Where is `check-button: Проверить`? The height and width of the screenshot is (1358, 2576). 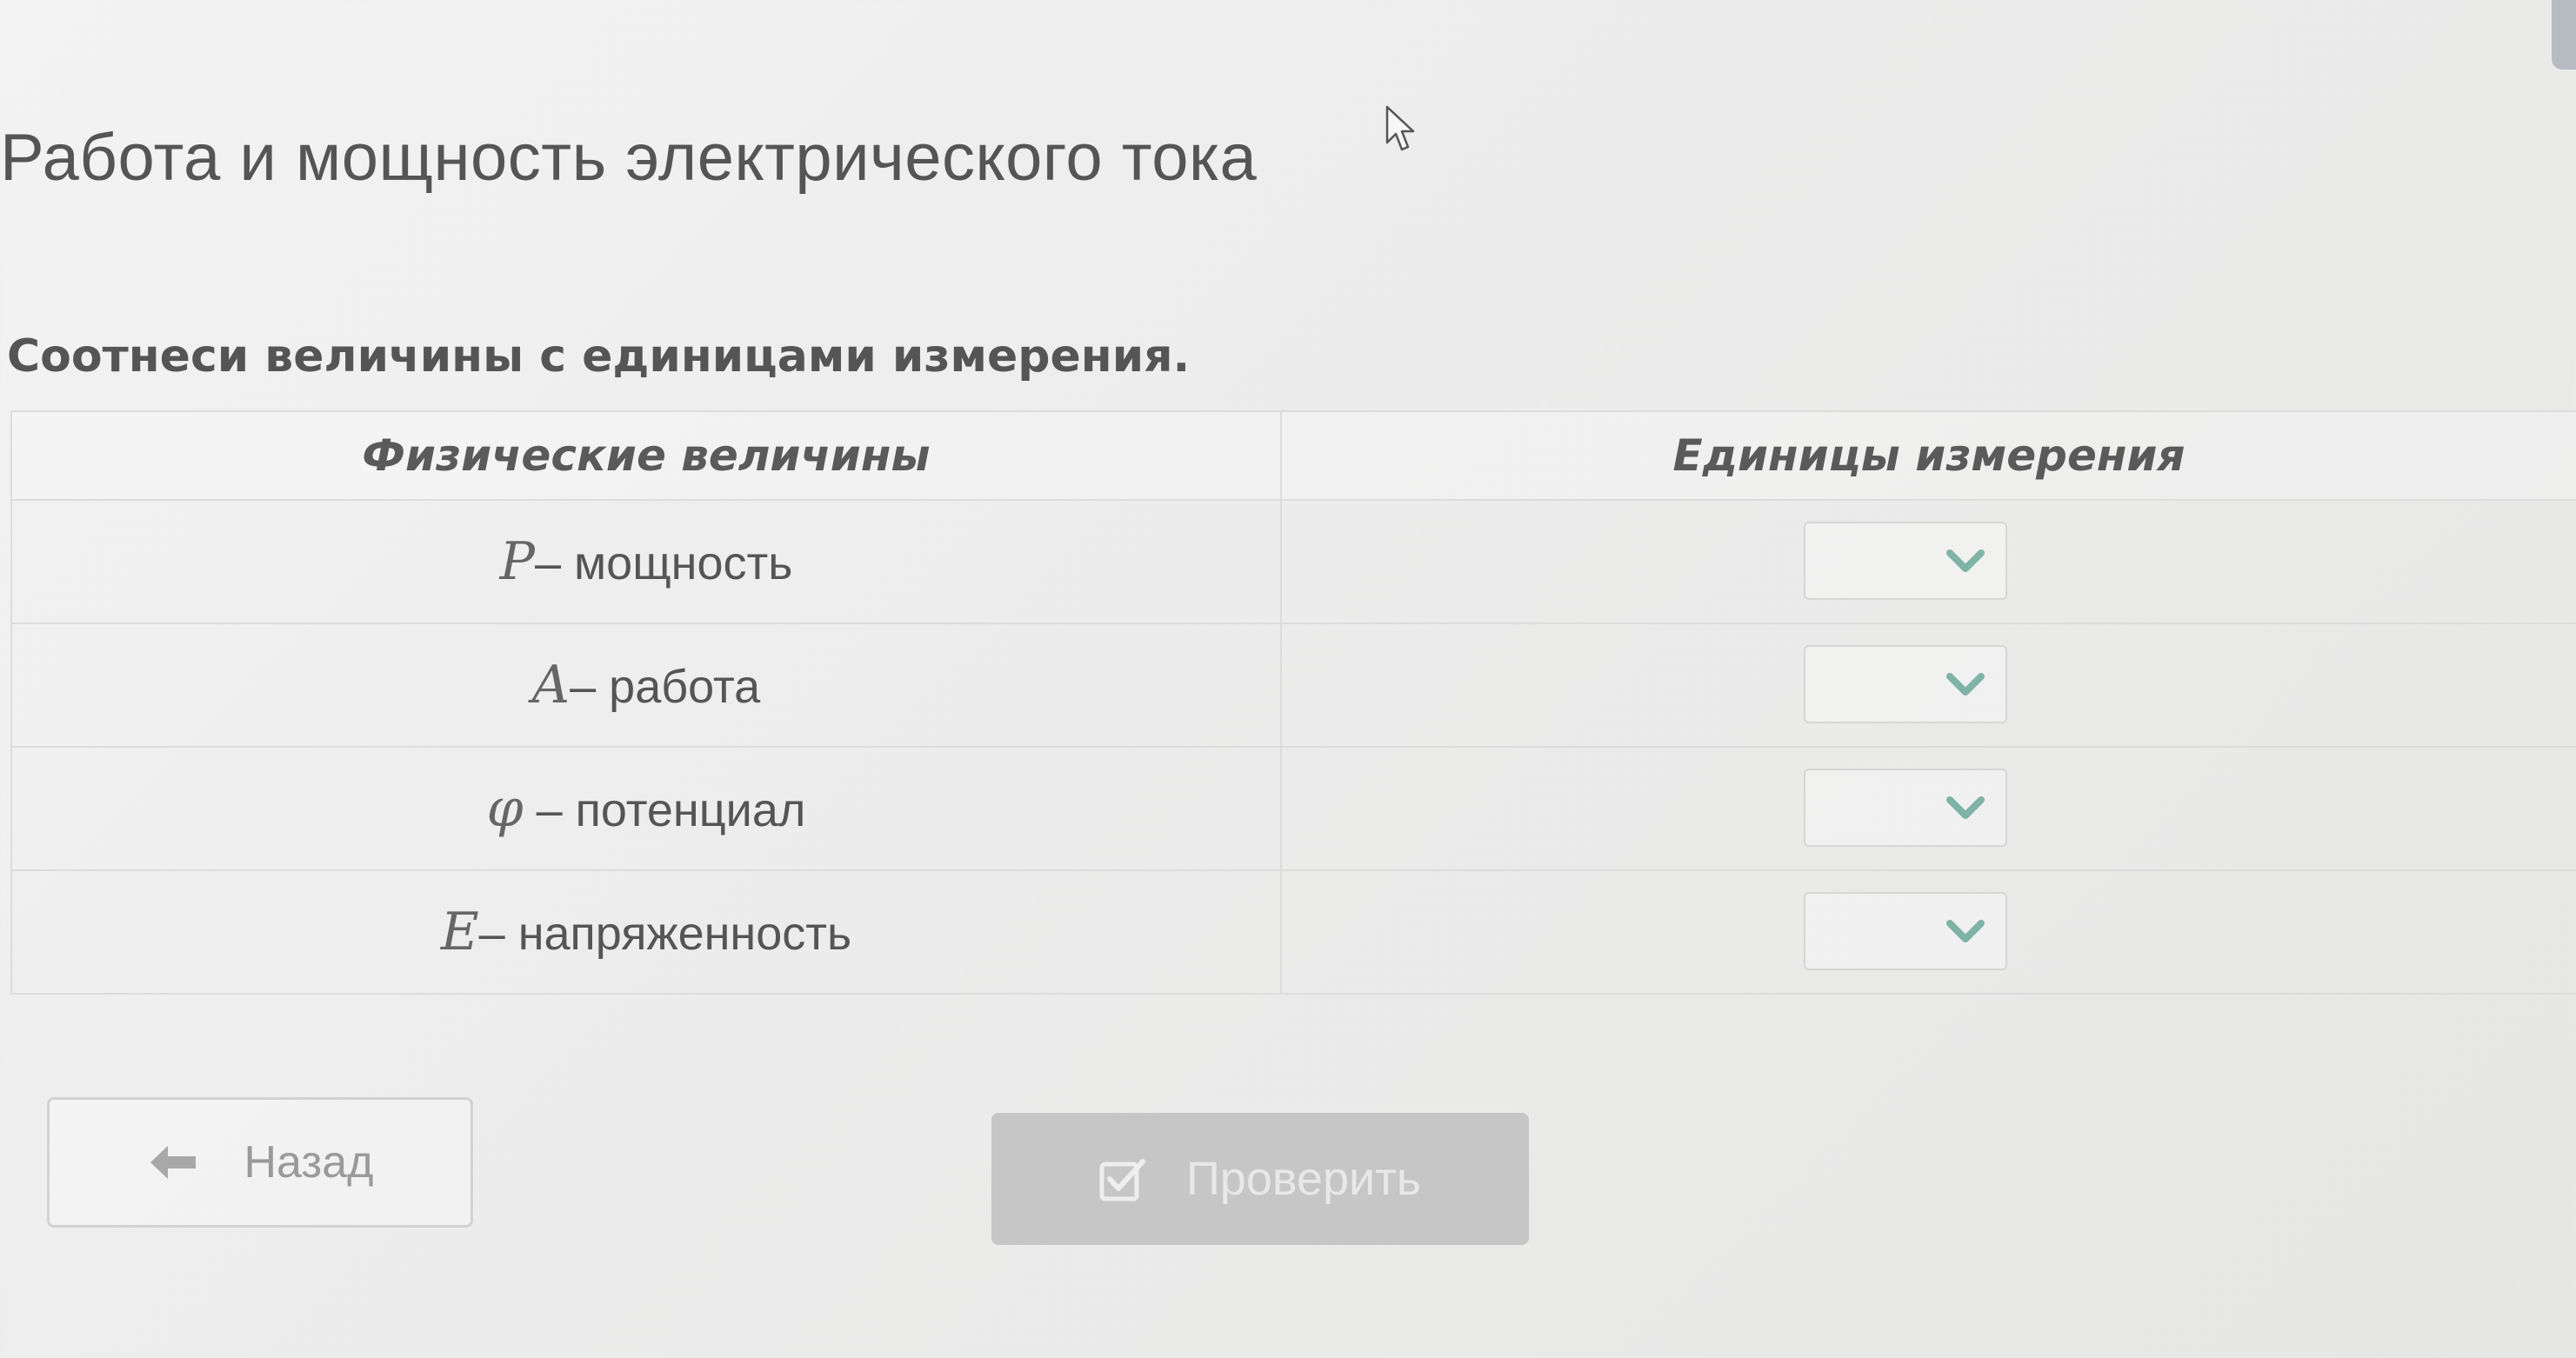
check-button: Проверить is located at coordinates (1260, 1179).